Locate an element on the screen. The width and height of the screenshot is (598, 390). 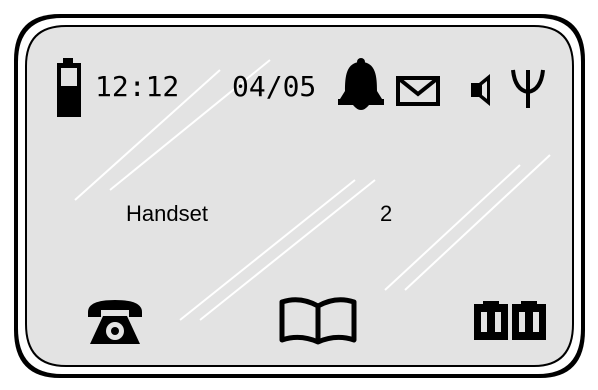
speaker-icon is located at coordinates (480, 90).